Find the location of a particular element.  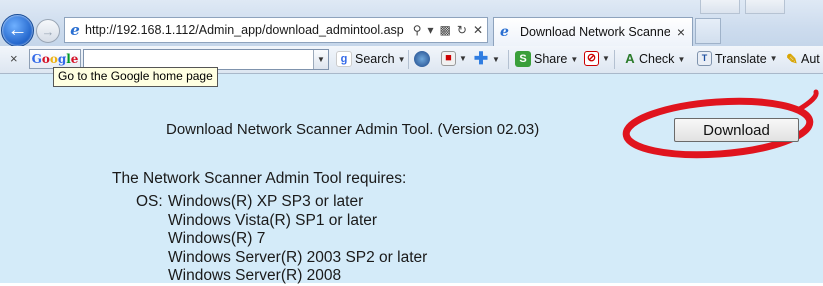

dropdown-arrow-icon: ▾ is located at coordinates (431, 30).